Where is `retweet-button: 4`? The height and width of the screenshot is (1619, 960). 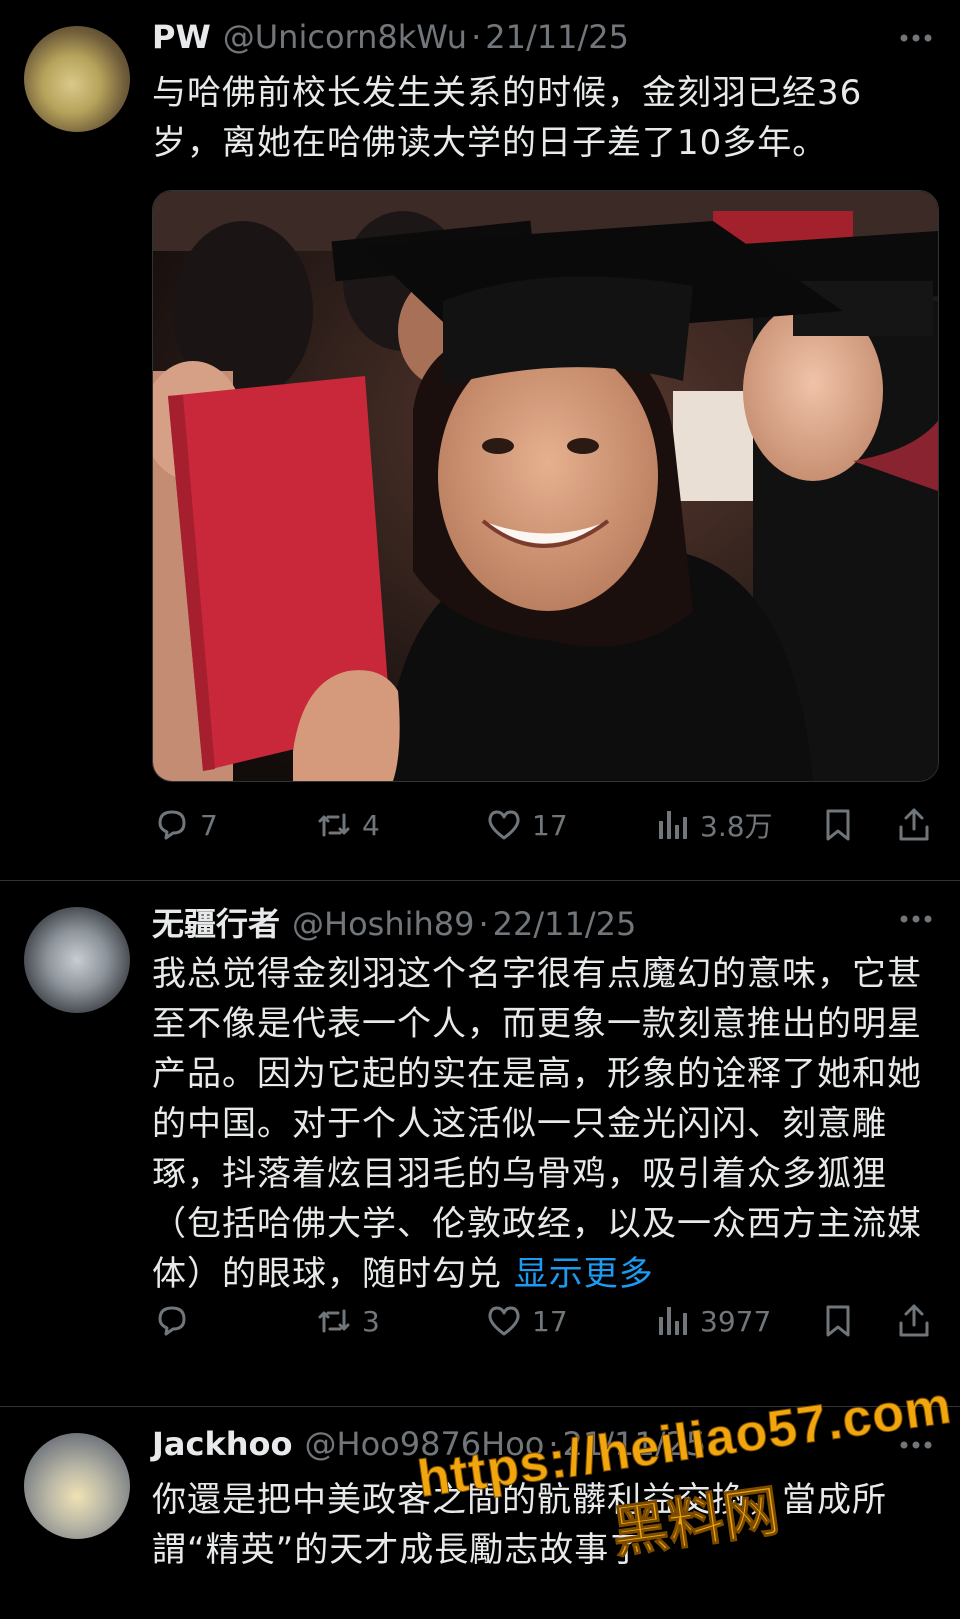 retweet-button: 4 is located at coordinates (347, 825).